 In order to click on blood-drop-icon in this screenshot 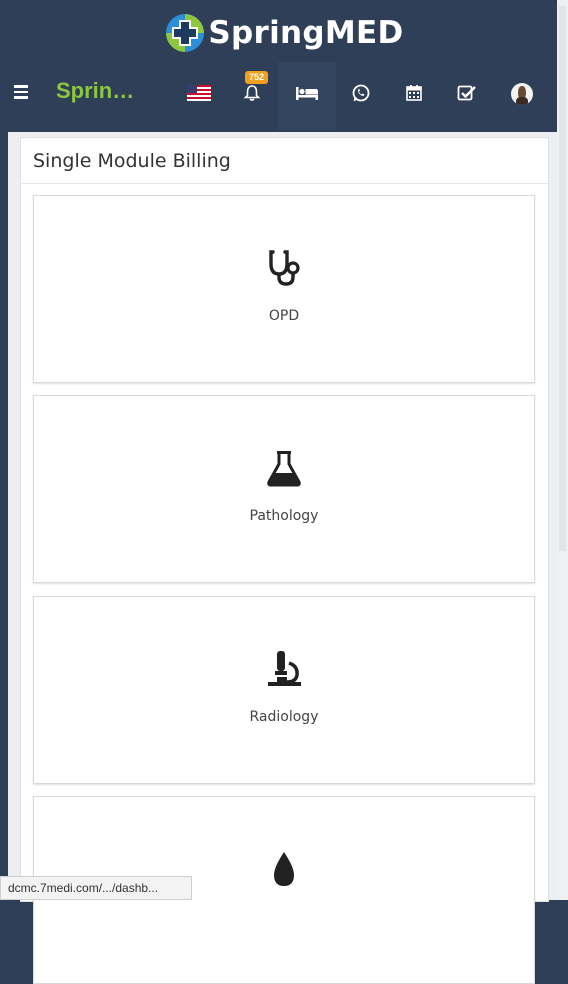, I will do `click(284, 869)`.